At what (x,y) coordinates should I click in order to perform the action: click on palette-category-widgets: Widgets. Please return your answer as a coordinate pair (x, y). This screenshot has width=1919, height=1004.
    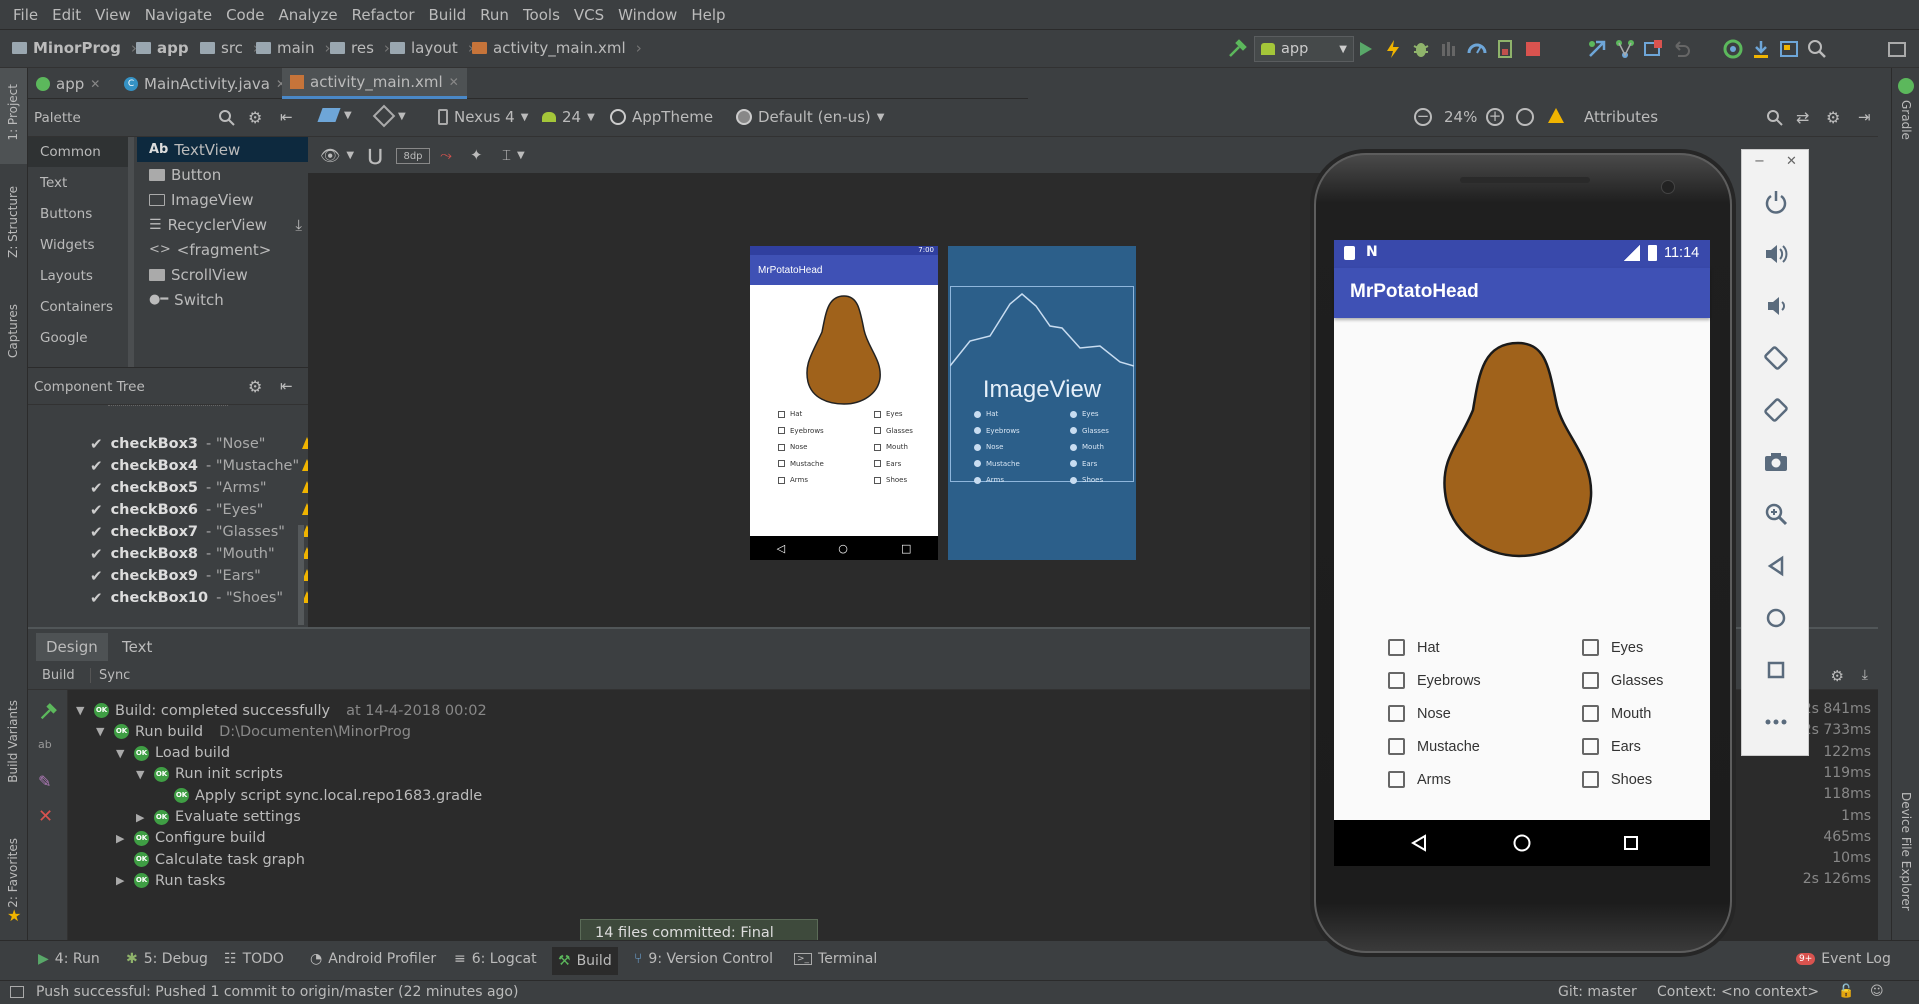
    Looking at the image, I should click on (80, 245).